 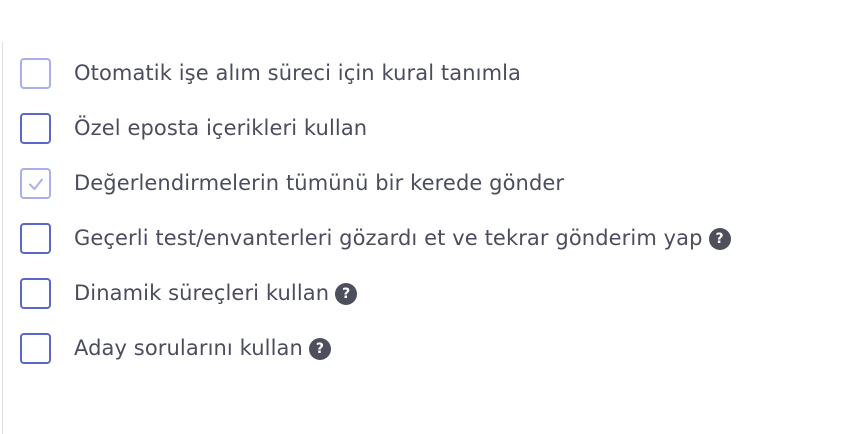 I want to click on option-label: Özel eposta içerikleri kullan, so click(x=221, y=128).